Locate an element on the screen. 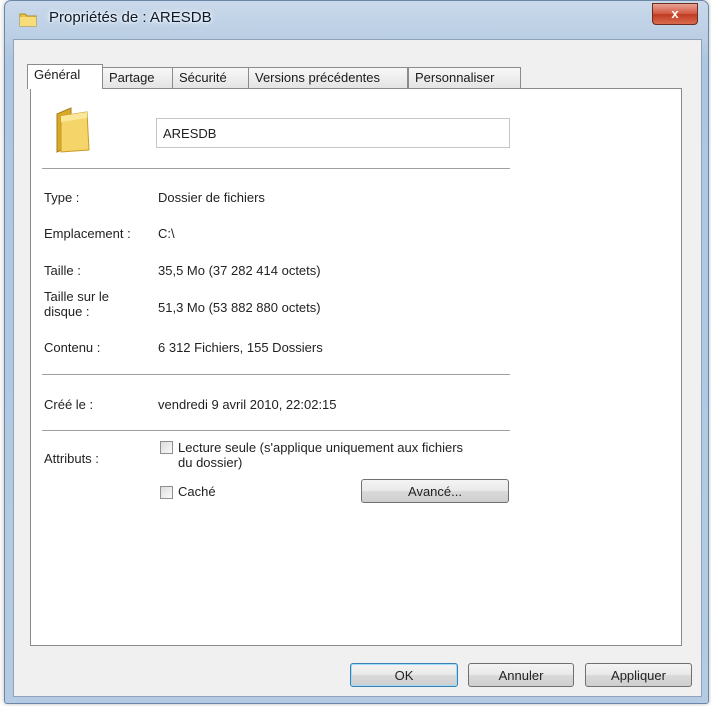 Image resolution: width=711 pixels, height=706 pixels. tab-label: Général is located at coordinates (57, 74).